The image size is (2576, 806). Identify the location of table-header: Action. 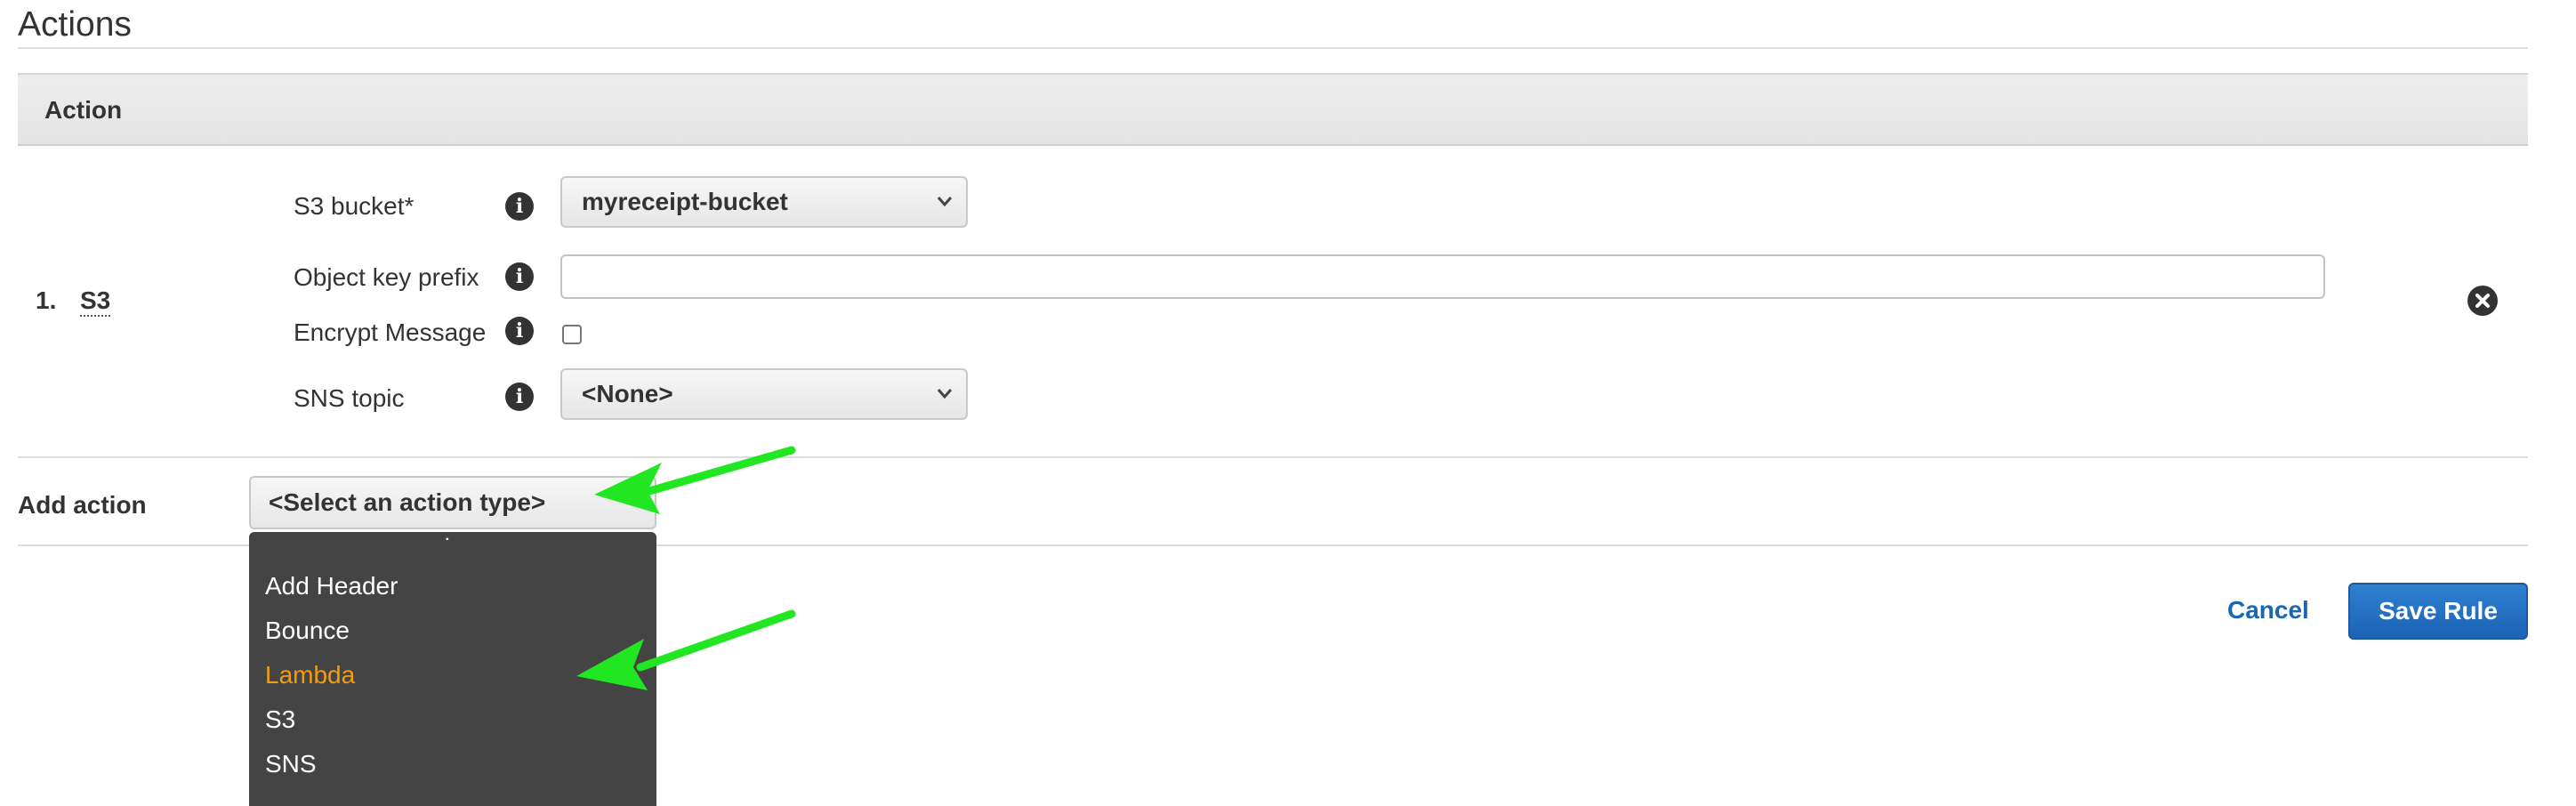
(1273, 109).